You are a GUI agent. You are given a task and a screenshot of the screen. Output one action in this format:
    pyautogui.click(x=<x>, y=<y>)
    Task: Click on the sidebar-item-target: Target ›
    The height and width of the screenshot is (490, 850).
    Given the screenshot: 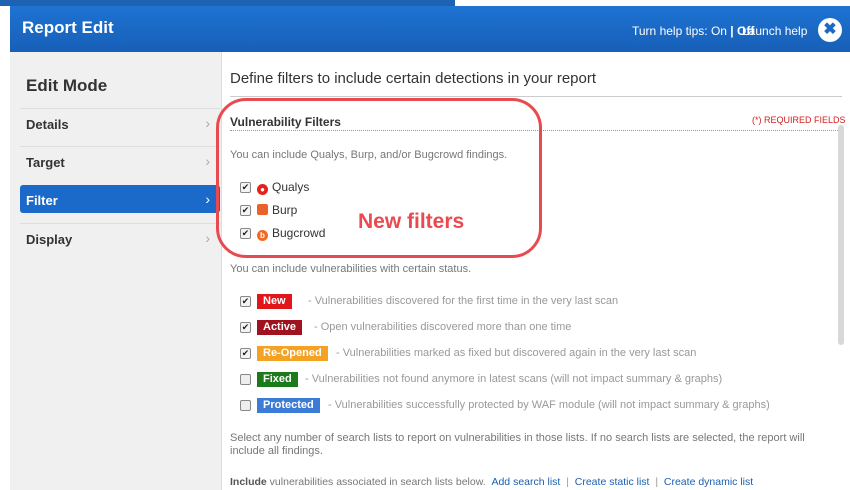 What is the action you would take?
    pyautogui.click(x=120, y=161)
    